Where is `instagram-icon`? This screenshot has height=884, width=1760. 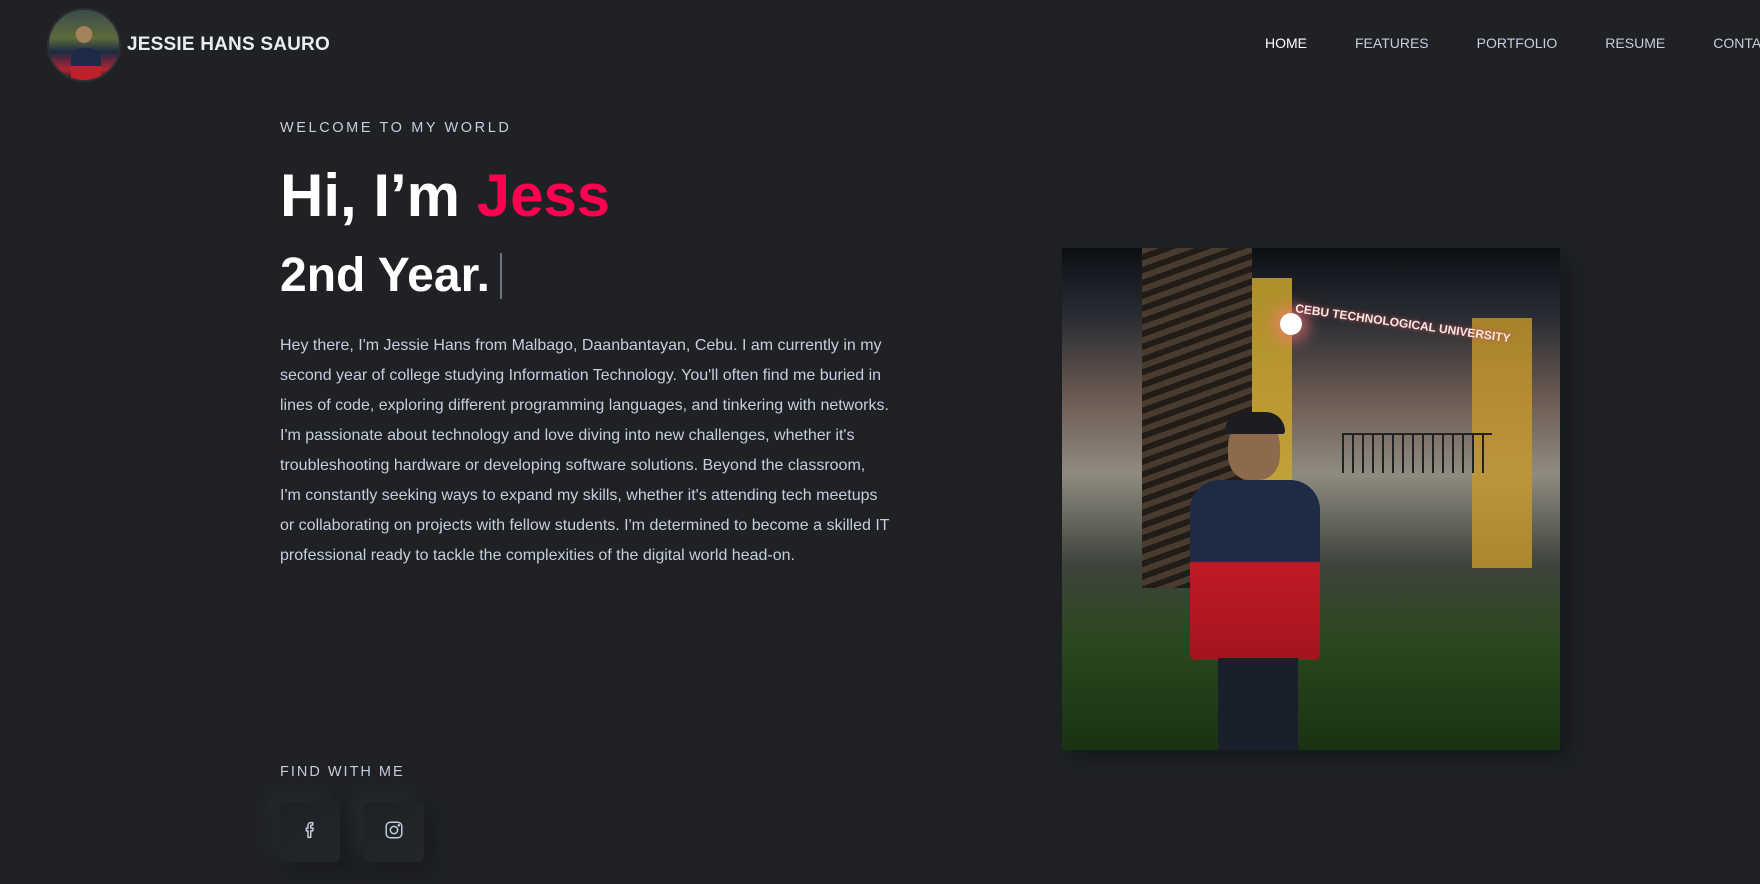 instagram-icon is located at coordinates (394, 832).